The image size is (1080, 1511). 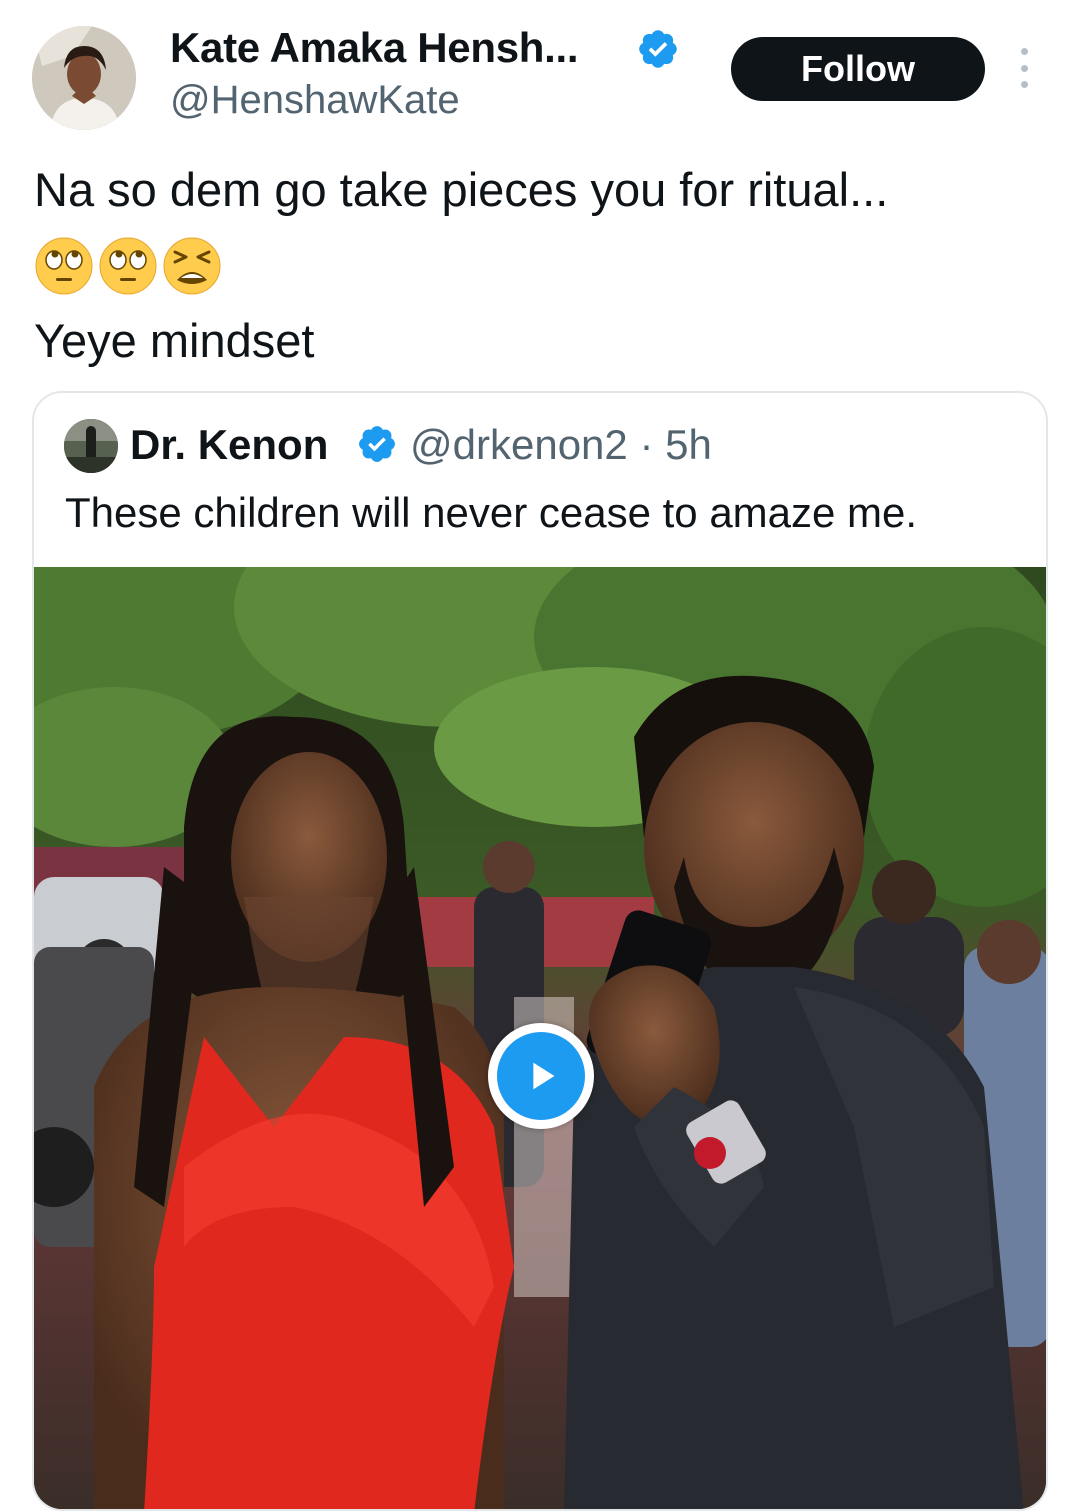 What do you see at coordinates (315, 100) in the screenshot?
I see `author-handle: @HenshawKate` at bounding box center [315, 100].